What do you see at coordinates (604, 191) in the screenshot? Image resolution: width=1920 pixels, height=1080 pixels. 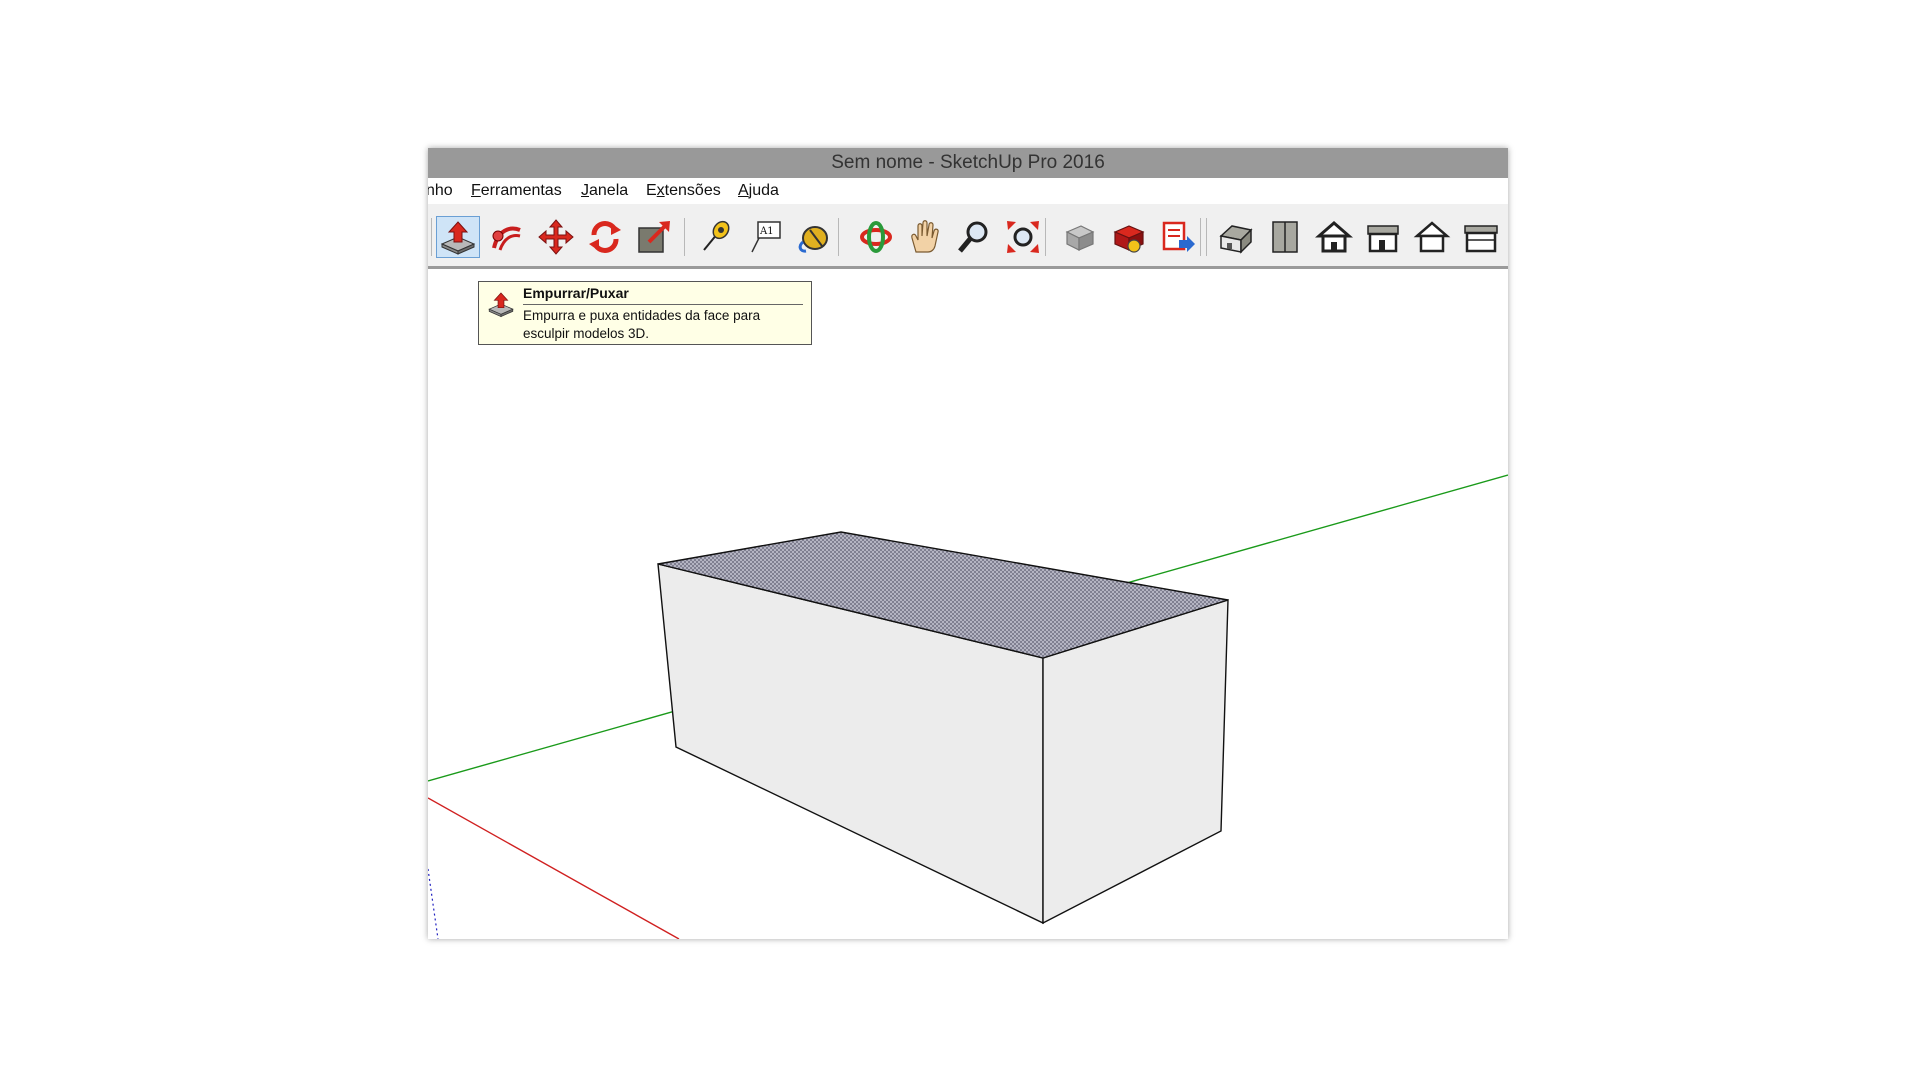 I see `menu-item-janela: Janela` at bounding box center [604, 191].